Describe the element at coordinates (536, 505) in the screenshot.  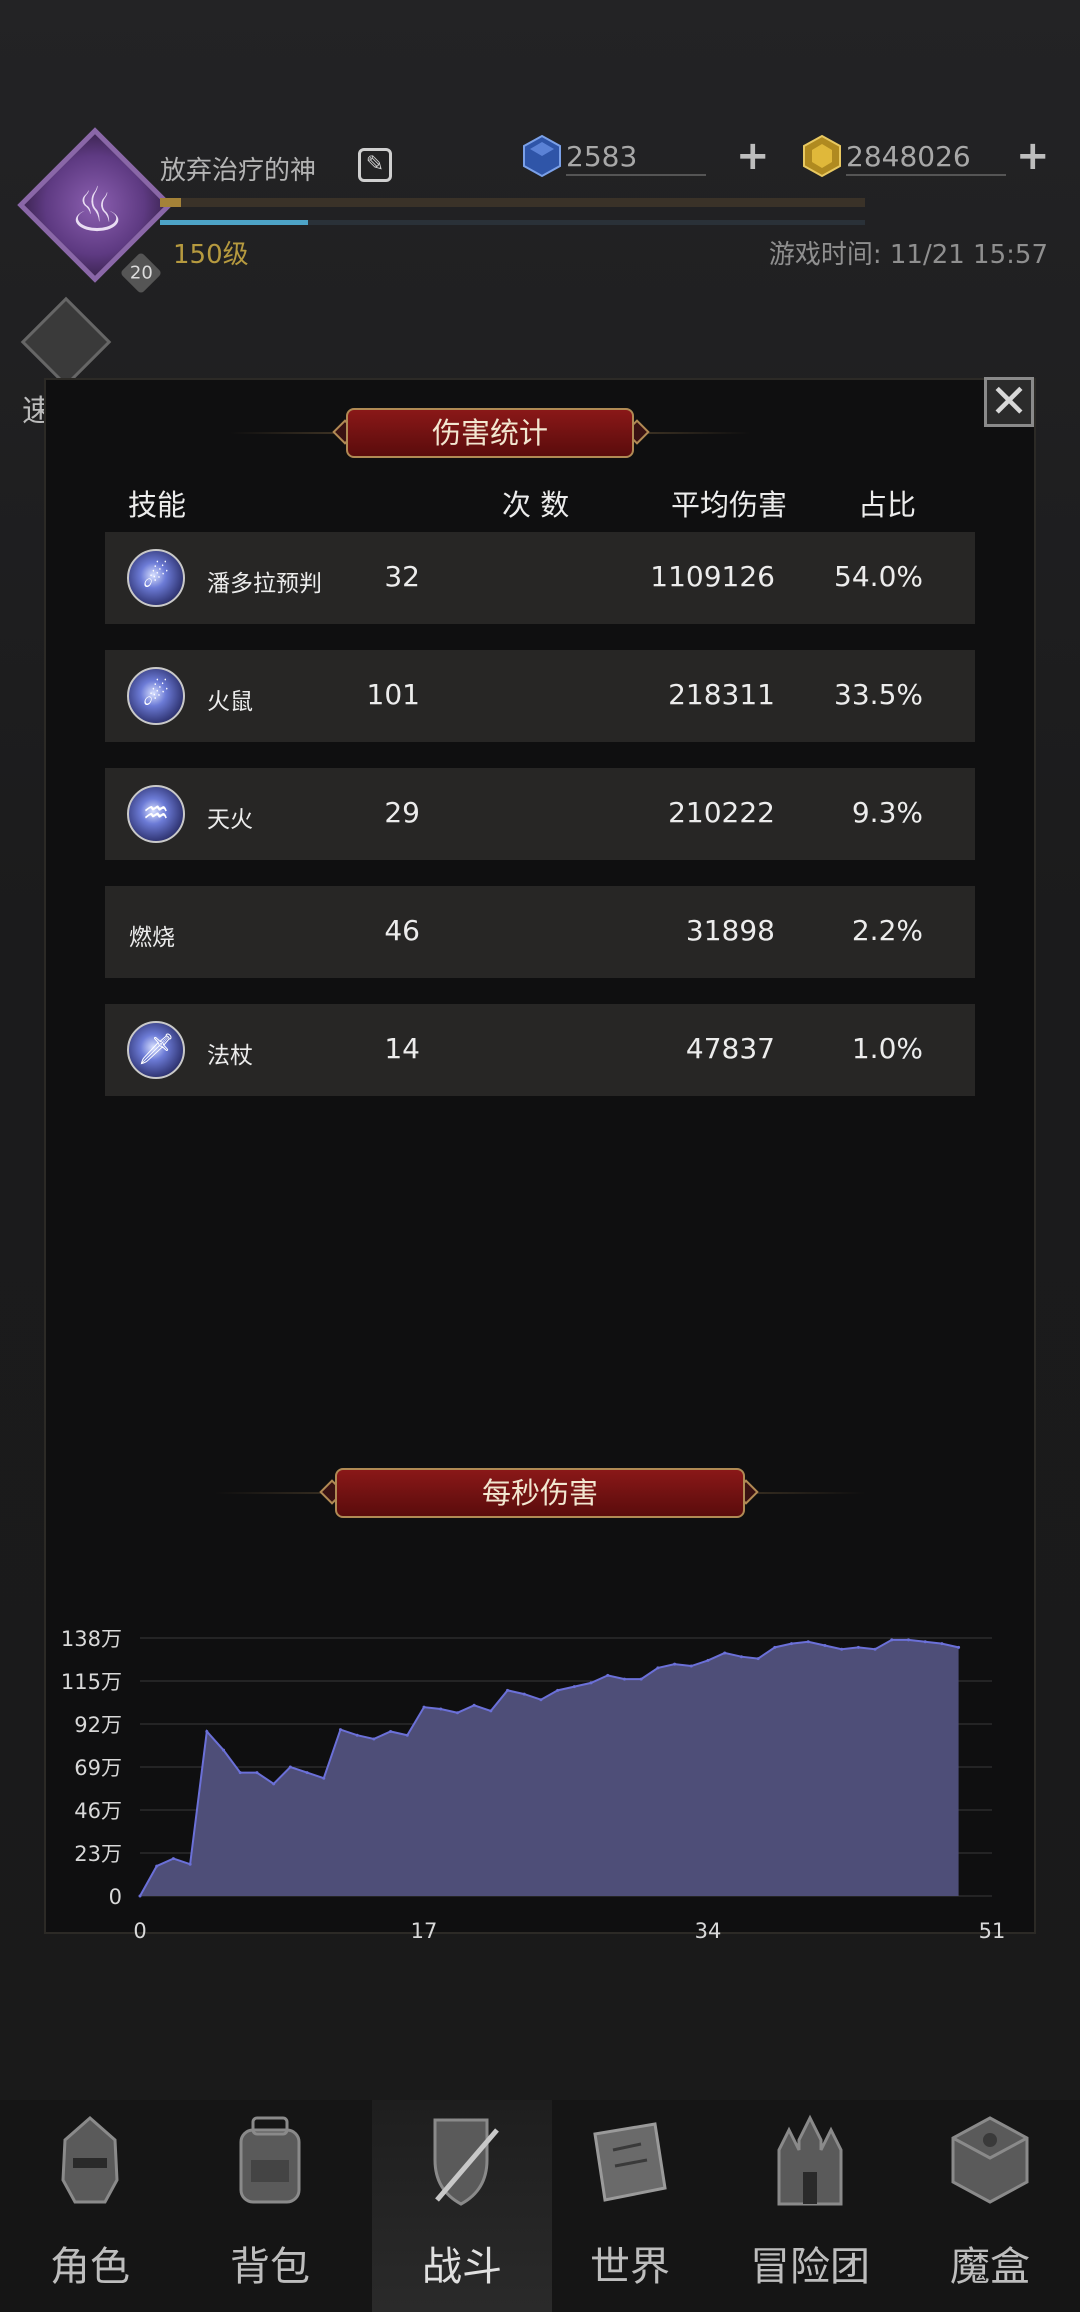
I see `header-count: 次 数` at that location.